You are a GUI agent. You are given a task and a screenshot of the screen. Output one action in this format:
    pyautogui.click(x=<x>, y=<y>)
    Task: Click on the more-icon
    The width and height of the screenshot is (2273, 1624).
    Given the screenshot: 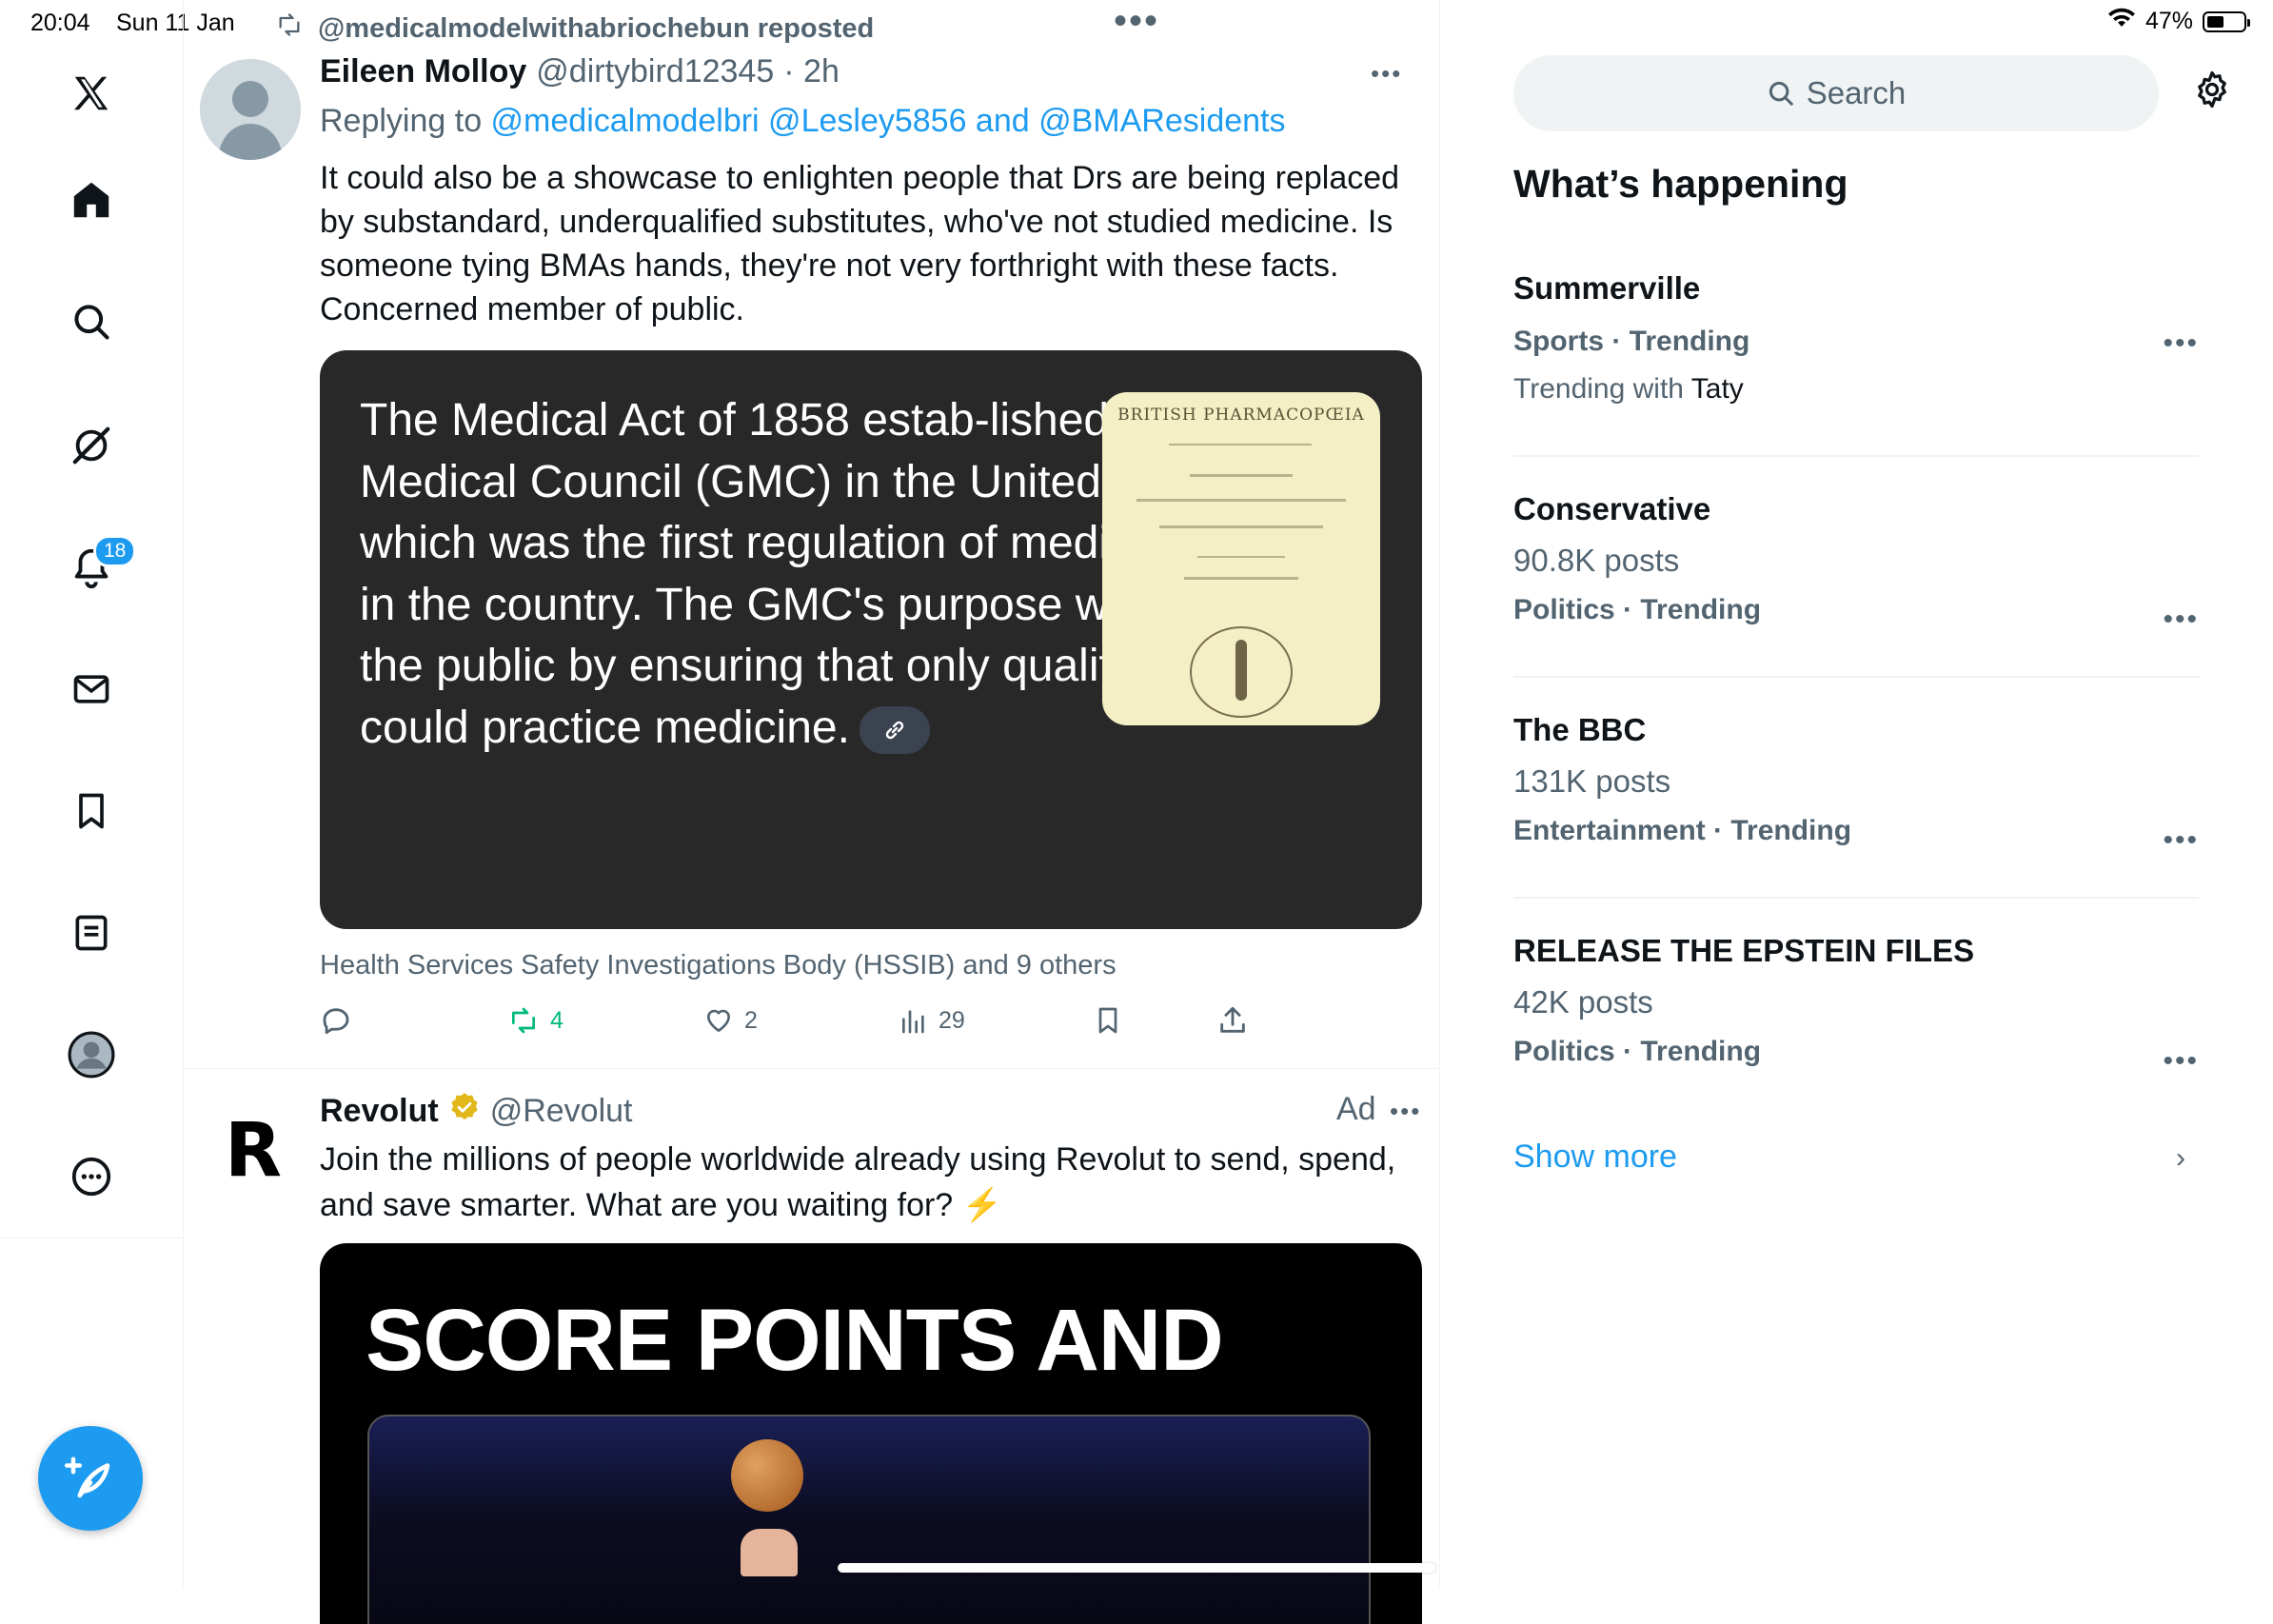 What is the action you would take?
    pyautogui.click(x=91, y=1177)
    